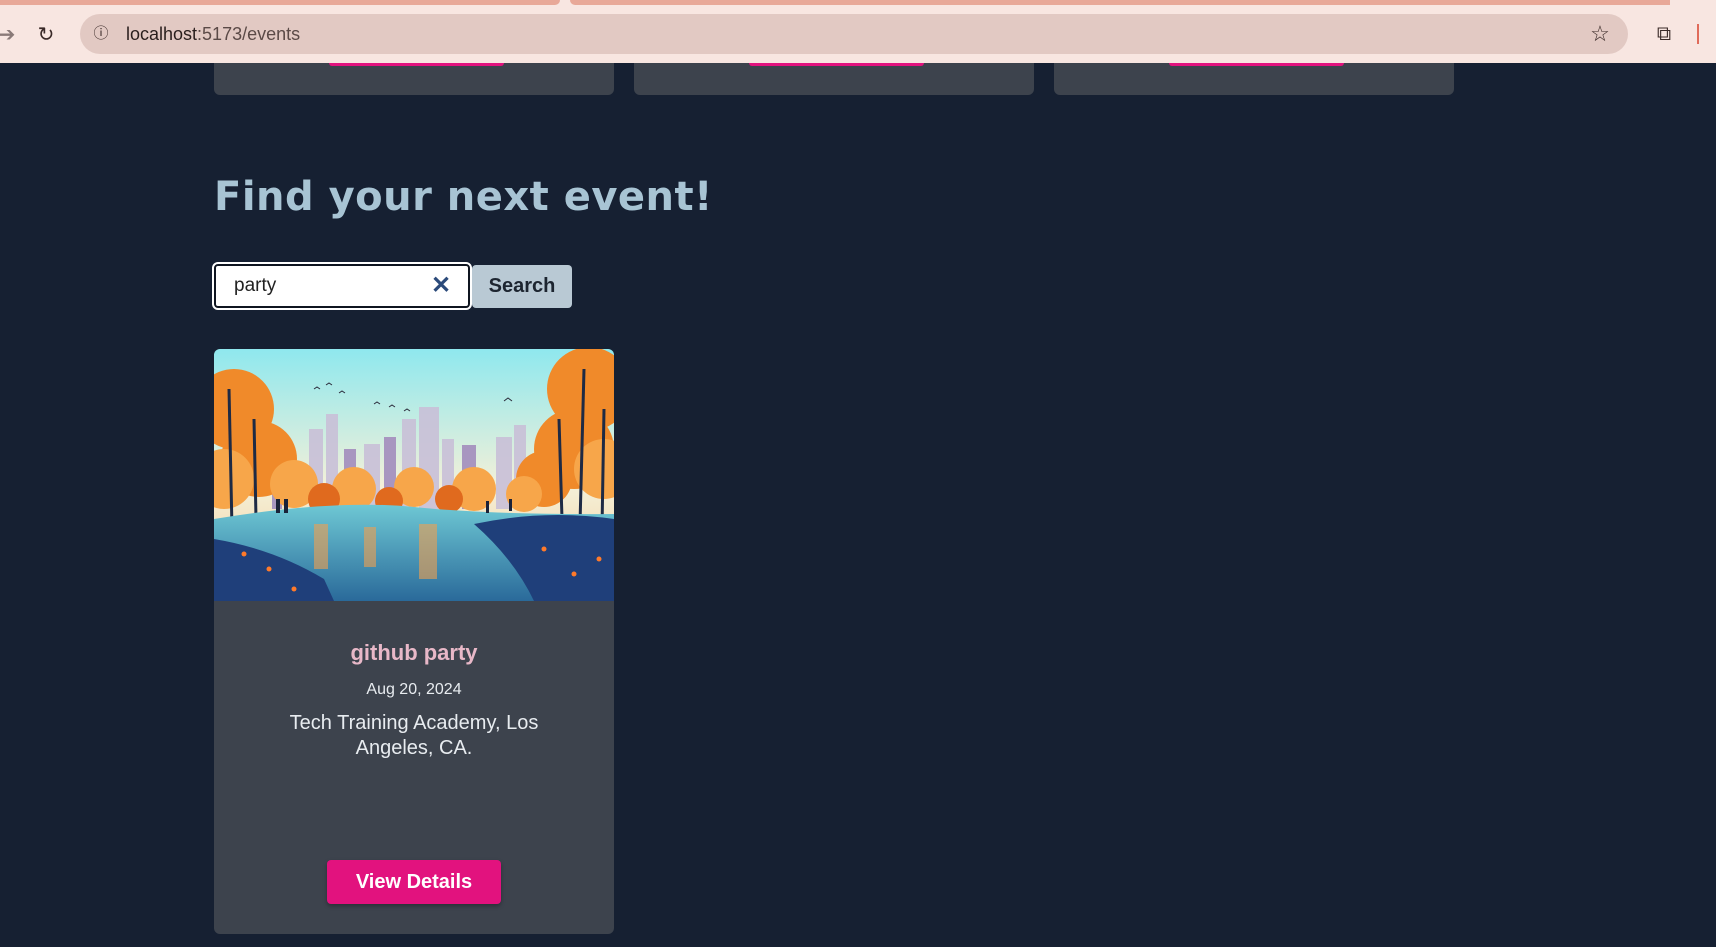 The width and height of the screenshot is (1716, 947). I want to click on tab-strip, so click(280, 2).